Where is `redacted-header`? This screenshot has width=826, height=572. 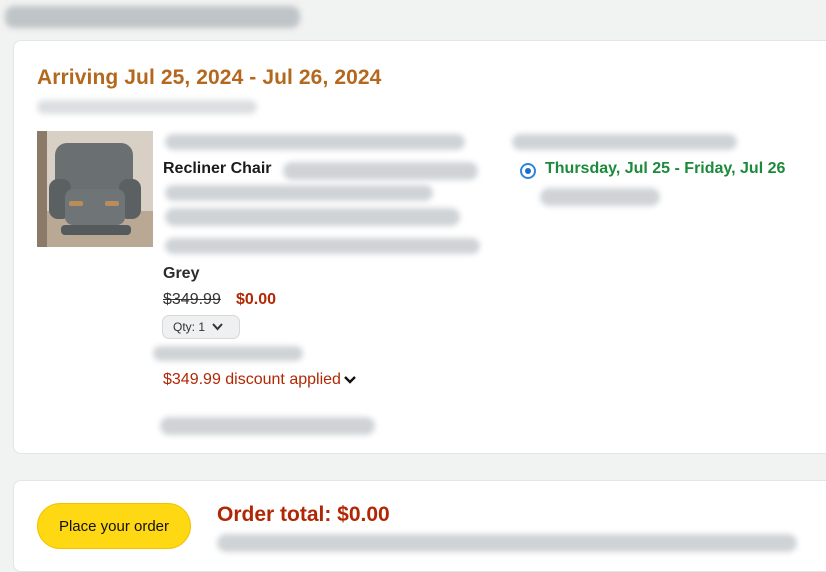
redacted-header is located at coordinates (152, 17).